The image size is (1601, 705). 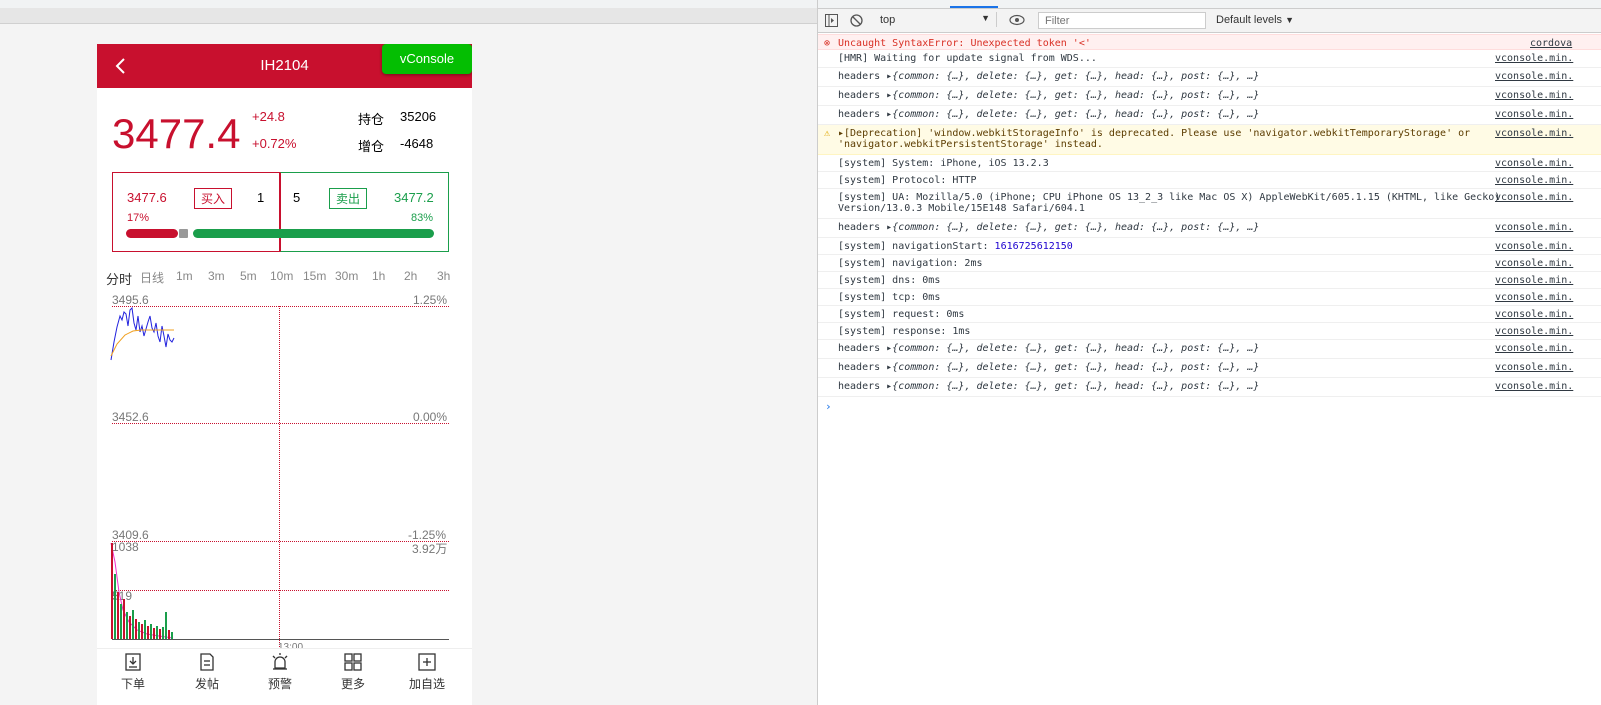 What do you see at coordinates (207, 662) in the screenshot?
I see `doc-icon` at bounding box center [207, 662].